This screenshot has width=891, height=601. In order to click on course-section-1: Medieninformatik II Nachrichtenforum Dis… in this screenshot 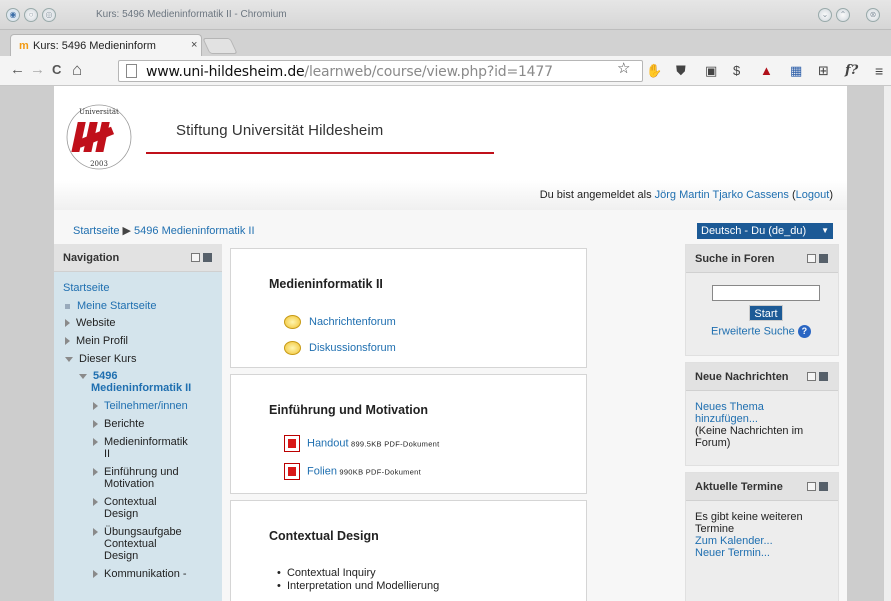, I will do `click(408, 308)`.